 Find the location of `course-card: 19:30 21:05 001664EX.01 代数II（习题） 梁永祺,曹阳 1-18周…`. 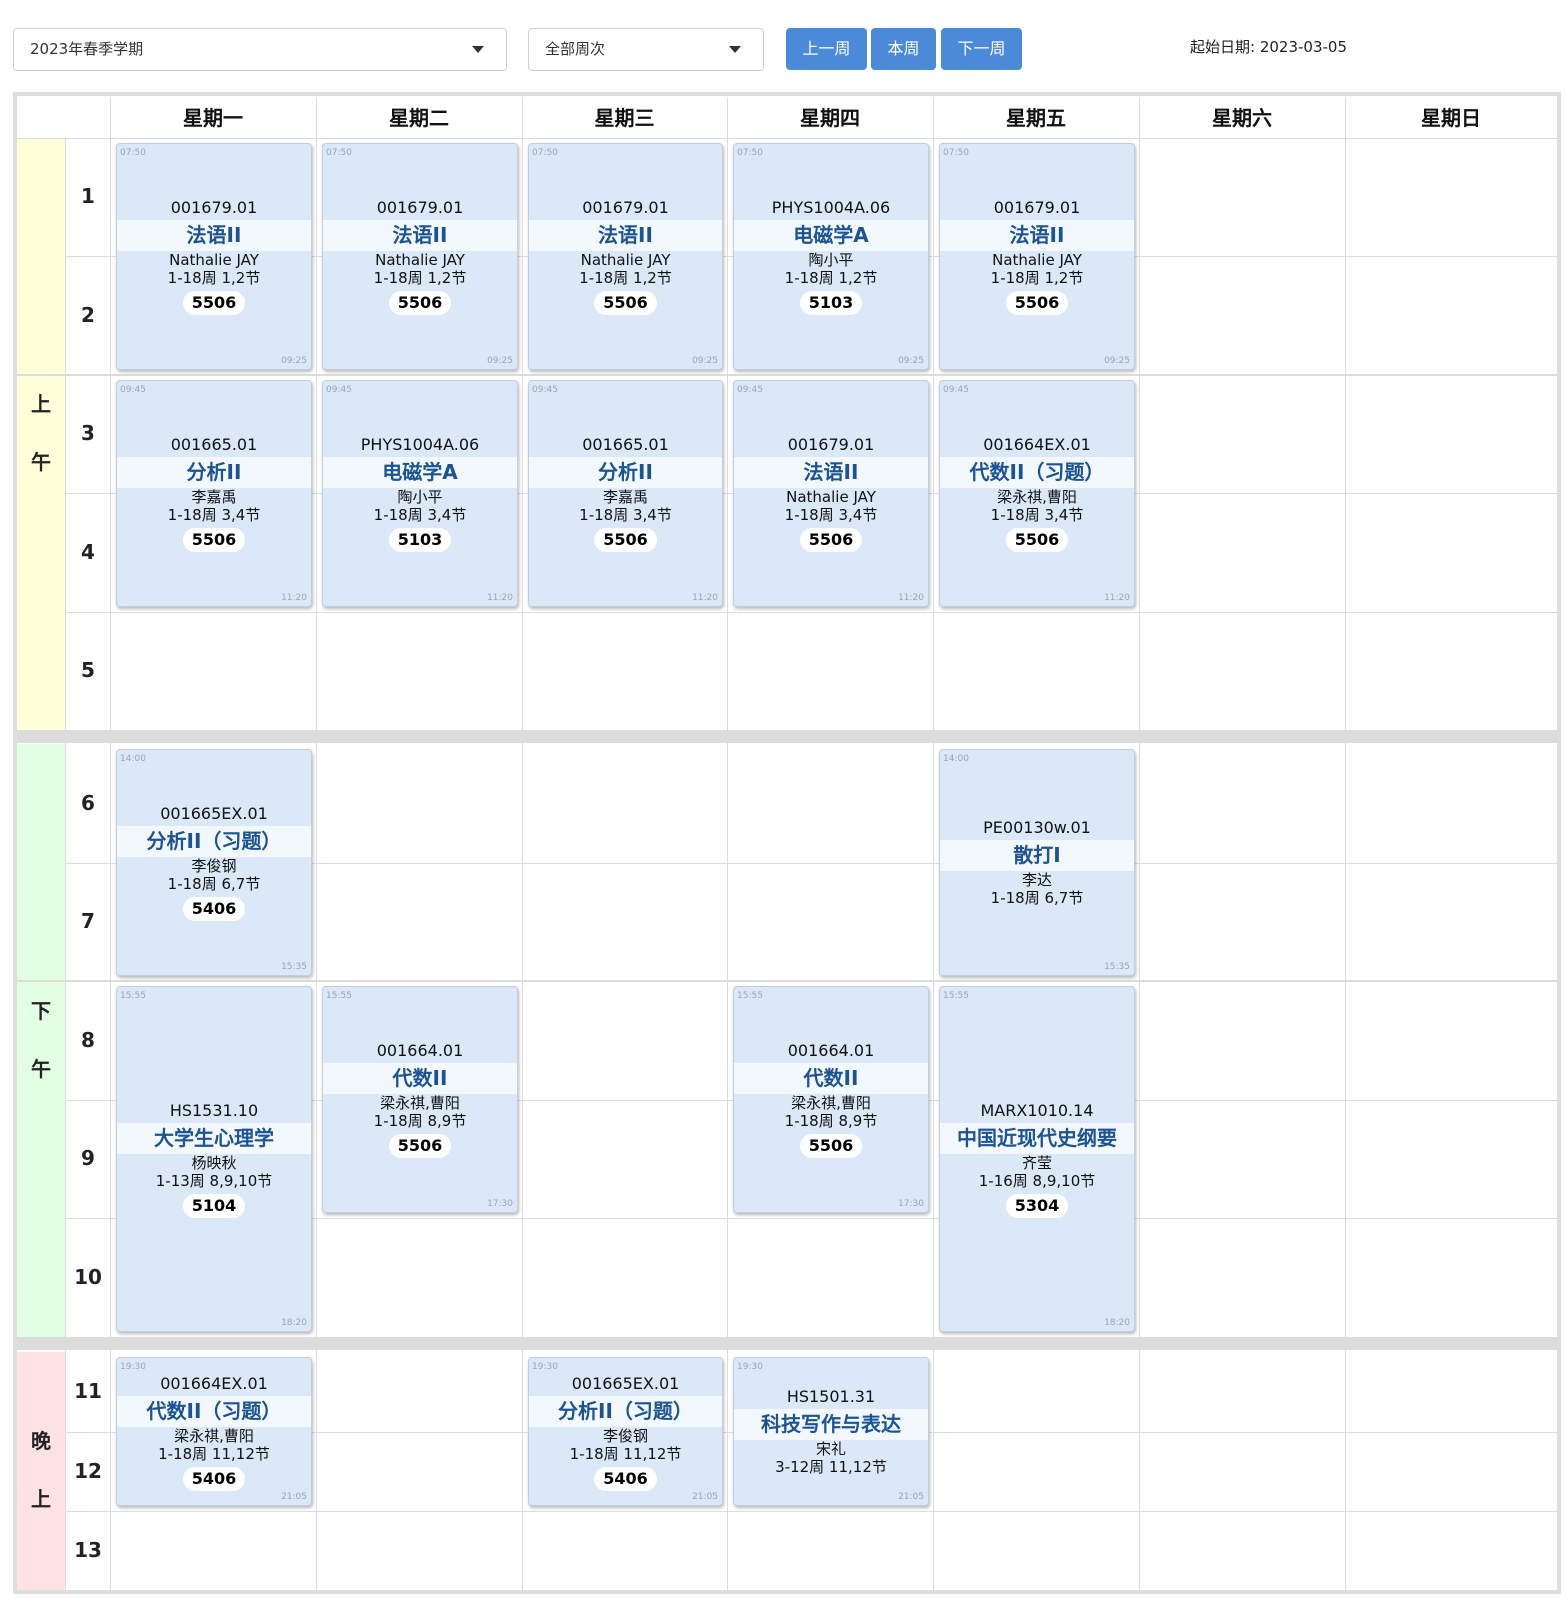

course-card: 19:30 21:05 001664EX.01 代数II（习题） 梁永祺,曹阳 1-18周… is located at coordinates (214, 1431).